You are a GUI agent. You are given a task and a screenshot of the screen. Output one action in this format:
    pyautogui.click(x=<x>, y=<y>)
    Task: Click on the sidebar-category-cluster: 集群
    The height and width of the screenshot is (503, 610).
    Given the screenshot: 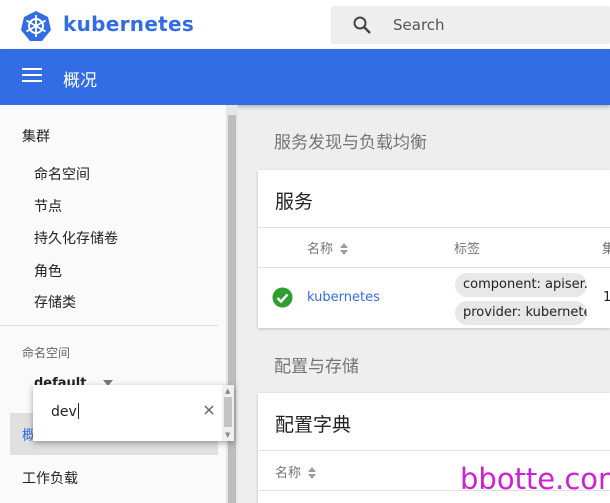 What is the action you would take?
    pyautogui.click(x=36, y=136)
    